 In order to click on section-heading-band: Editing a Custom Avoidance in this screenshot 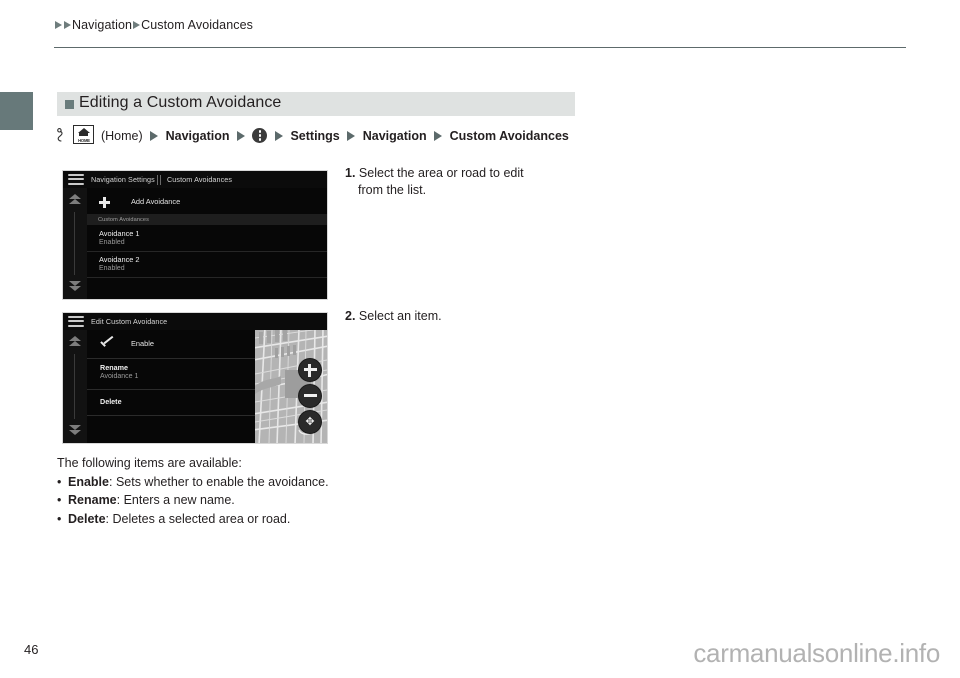, I will do `click(316, 104)`.